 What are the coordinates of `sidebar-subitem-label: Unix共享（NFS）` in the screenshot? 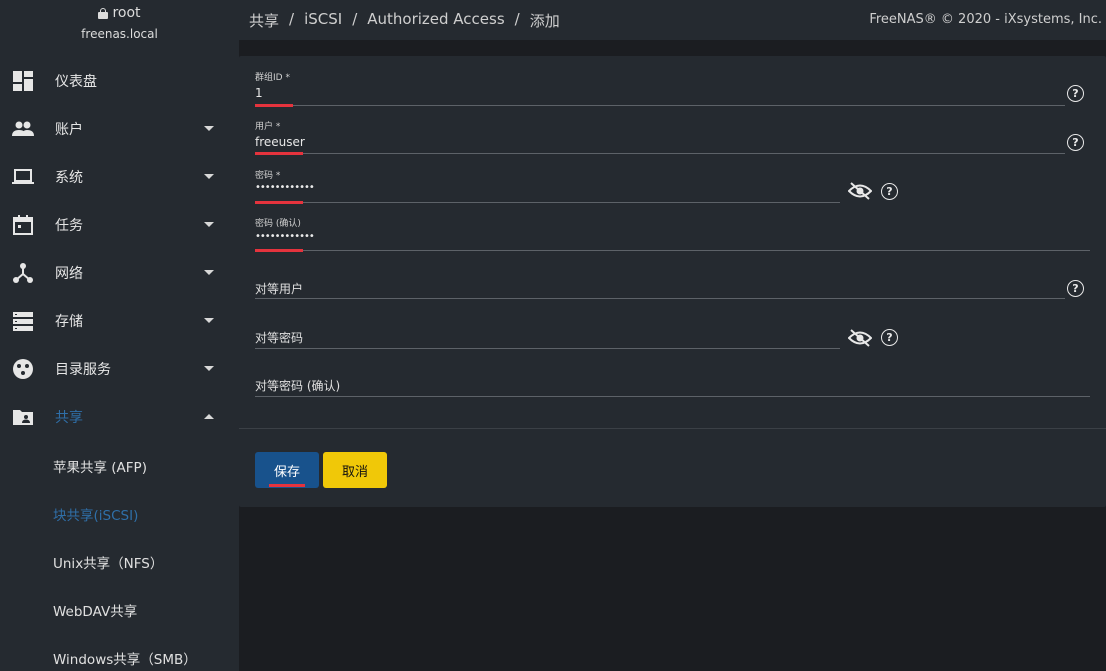 It's located at (108, 564).